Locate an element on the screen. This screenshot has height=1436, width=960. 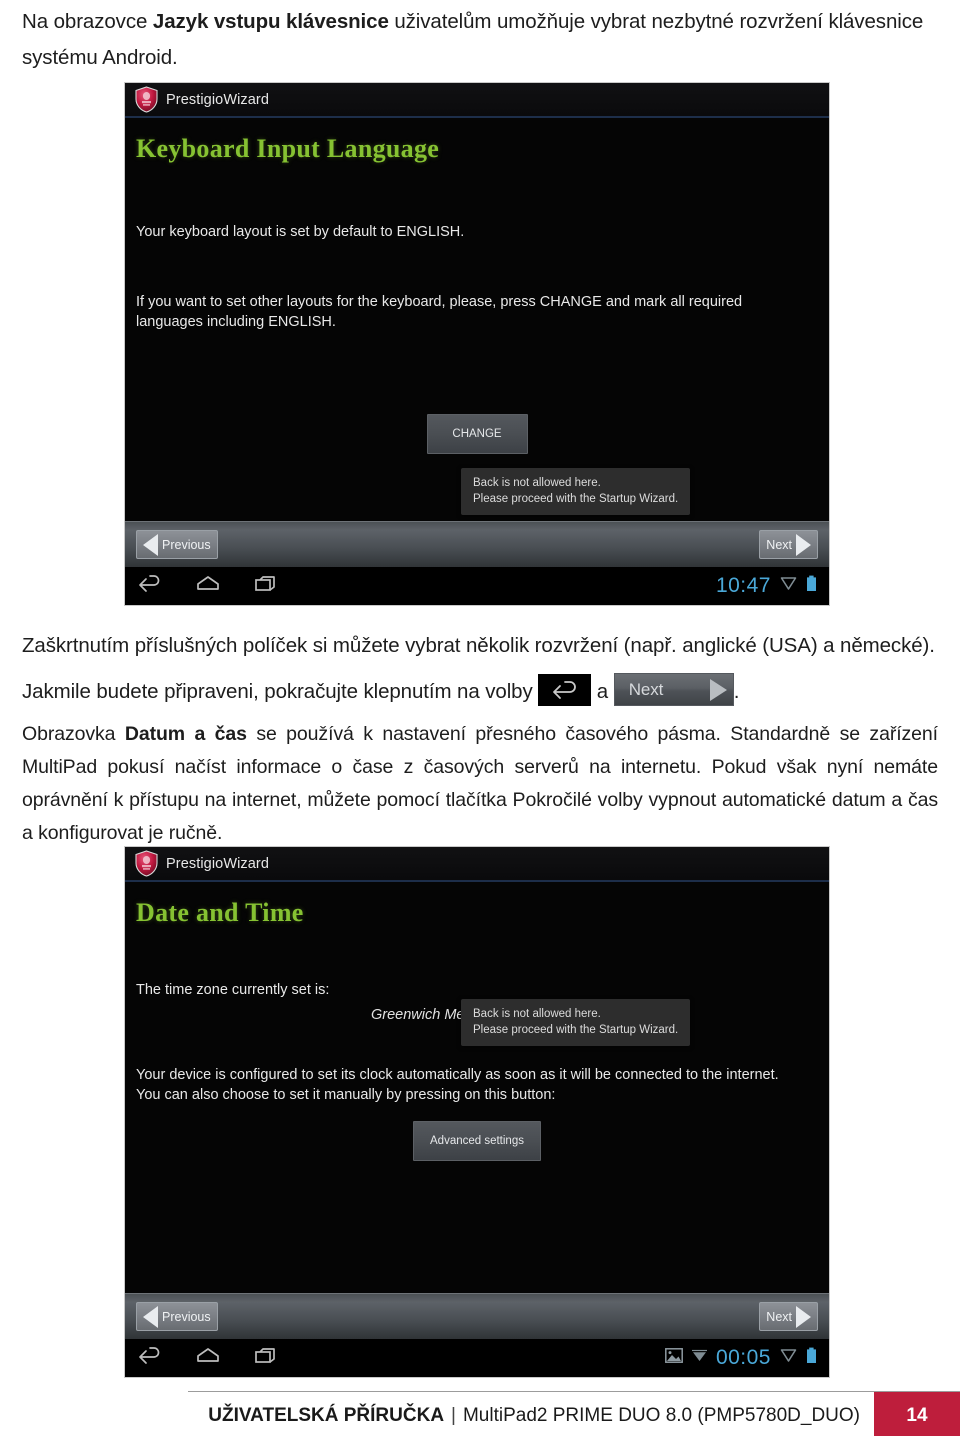
change-button: CHANGE is located at coordinates (477, 434).